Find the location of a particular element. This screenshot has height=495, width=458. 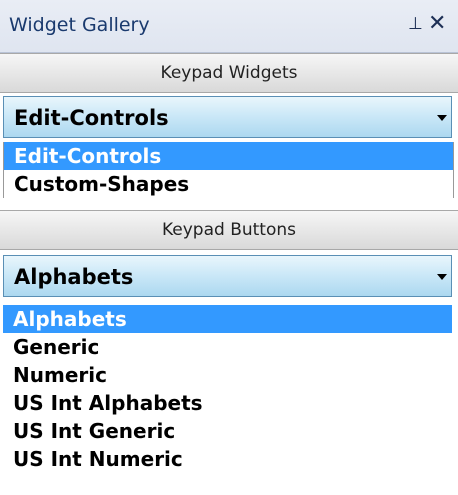

list-item-us-int-numeric: US Int Numeric is located at coordinates (227, 459).